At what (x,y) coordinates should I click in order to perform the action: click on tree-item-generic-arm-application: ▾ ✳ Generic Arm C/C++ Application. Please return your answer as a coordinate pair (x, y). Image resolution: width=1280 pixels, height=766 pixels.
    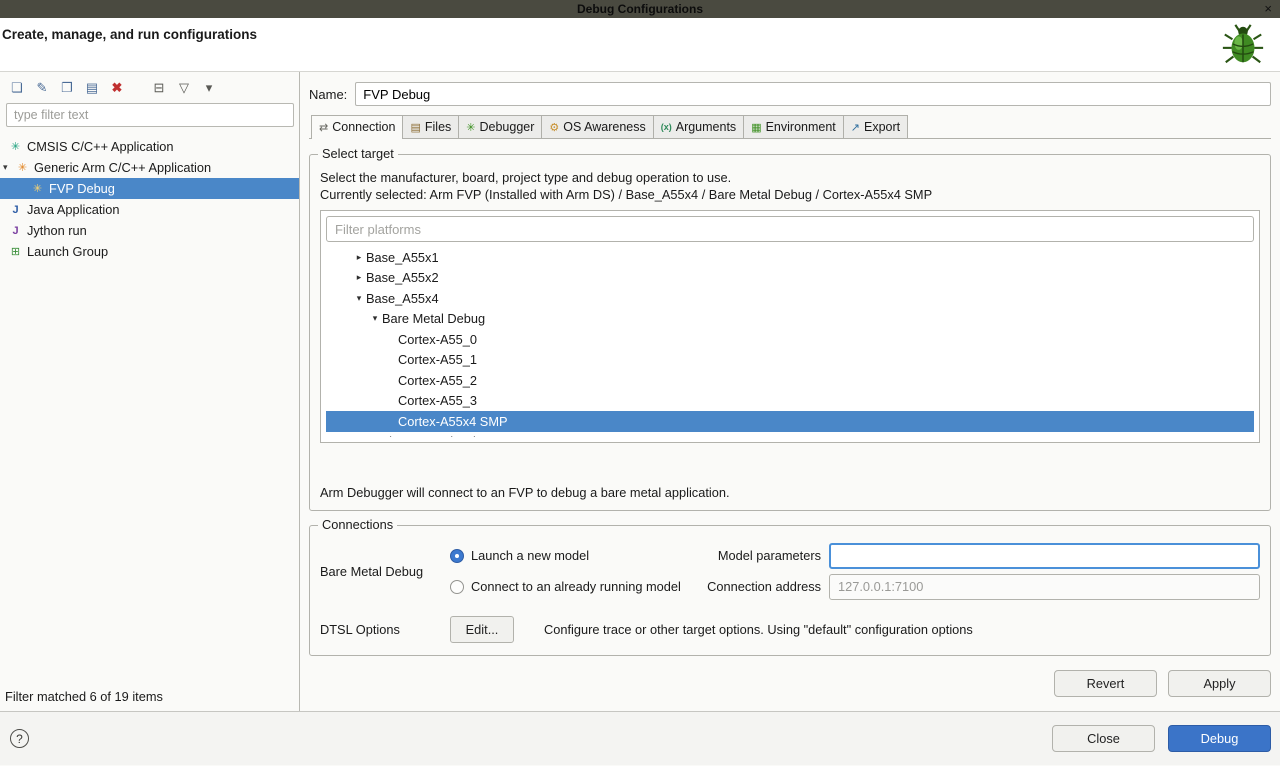
    Looking at the image, I should click on (149, 167).